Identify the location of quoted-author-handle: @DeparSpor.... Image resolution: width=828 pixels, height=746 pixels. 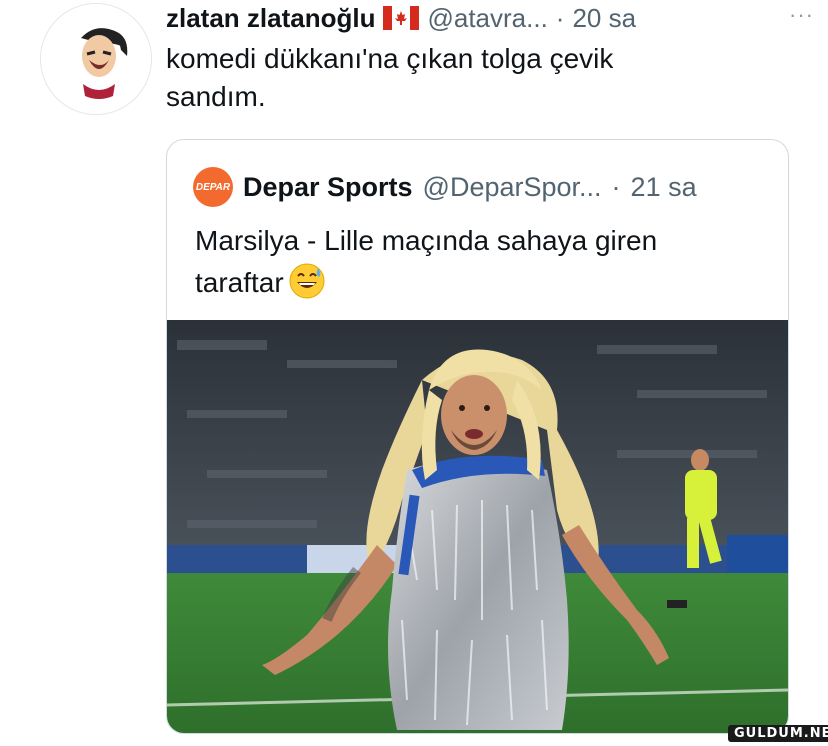
(512, 187).